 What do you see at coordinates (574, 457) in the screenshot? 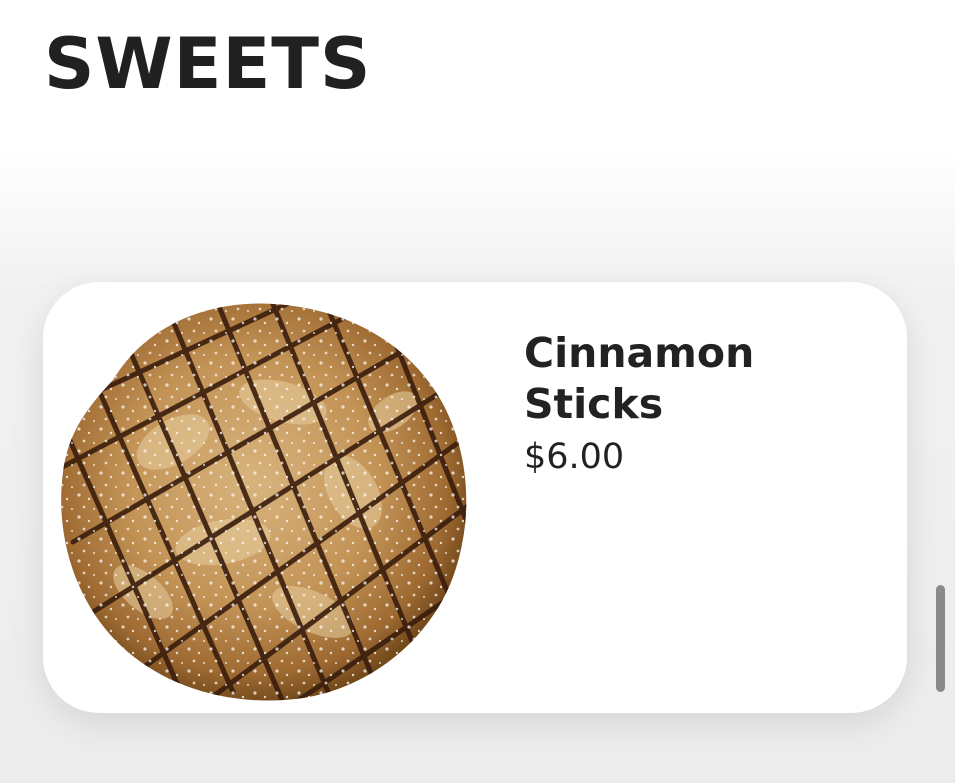
I see `menu-item-price: $6.00` at bounding box center [574, 457].